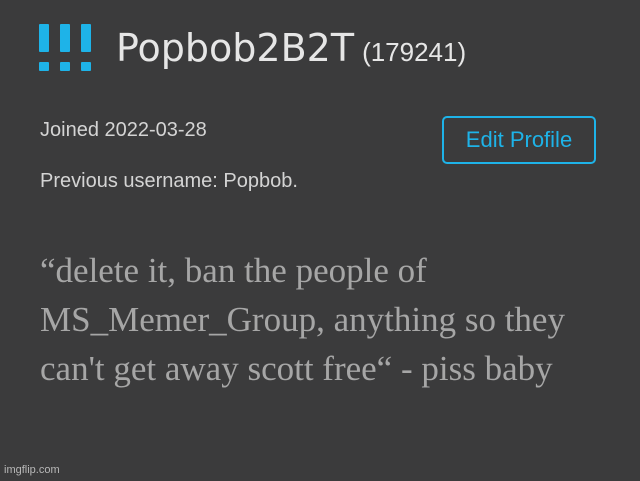  Describe the element at coordinates (414, 52) in the screenshot. I see `user-id: (179241)` at that location.